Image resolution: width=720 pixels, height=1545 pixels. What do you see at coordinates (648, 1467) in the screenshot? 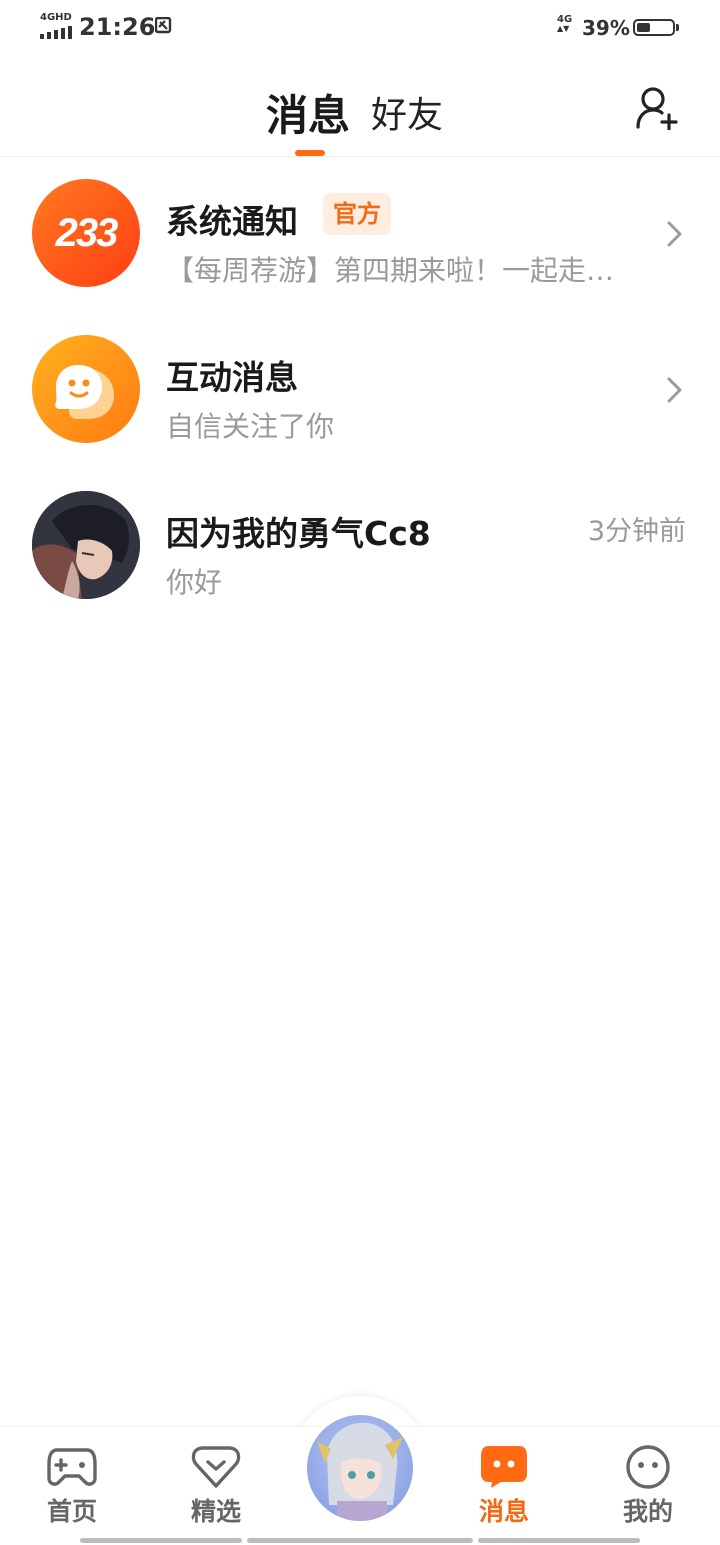
I see `face-icon` at bounding box center [648, 1467].